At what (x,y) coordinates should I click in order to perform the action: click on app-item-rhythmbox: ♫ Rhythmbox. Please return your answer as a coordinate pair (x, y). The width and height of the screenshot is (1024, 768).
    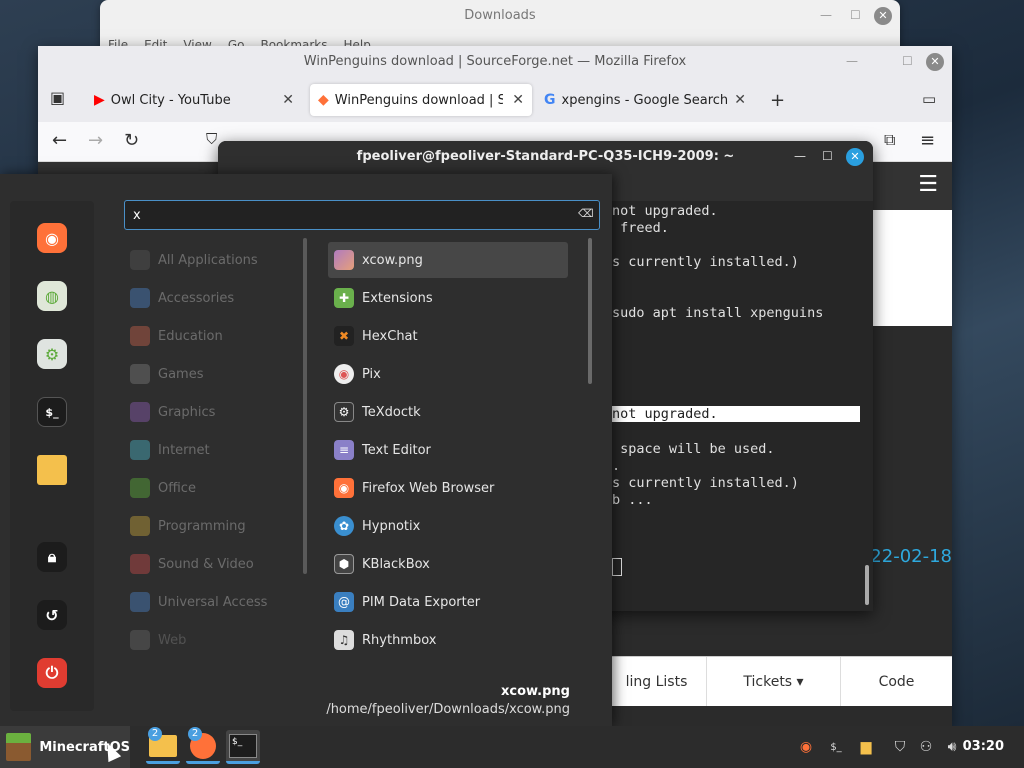
    Looking at the image, I should click on (448, 640).